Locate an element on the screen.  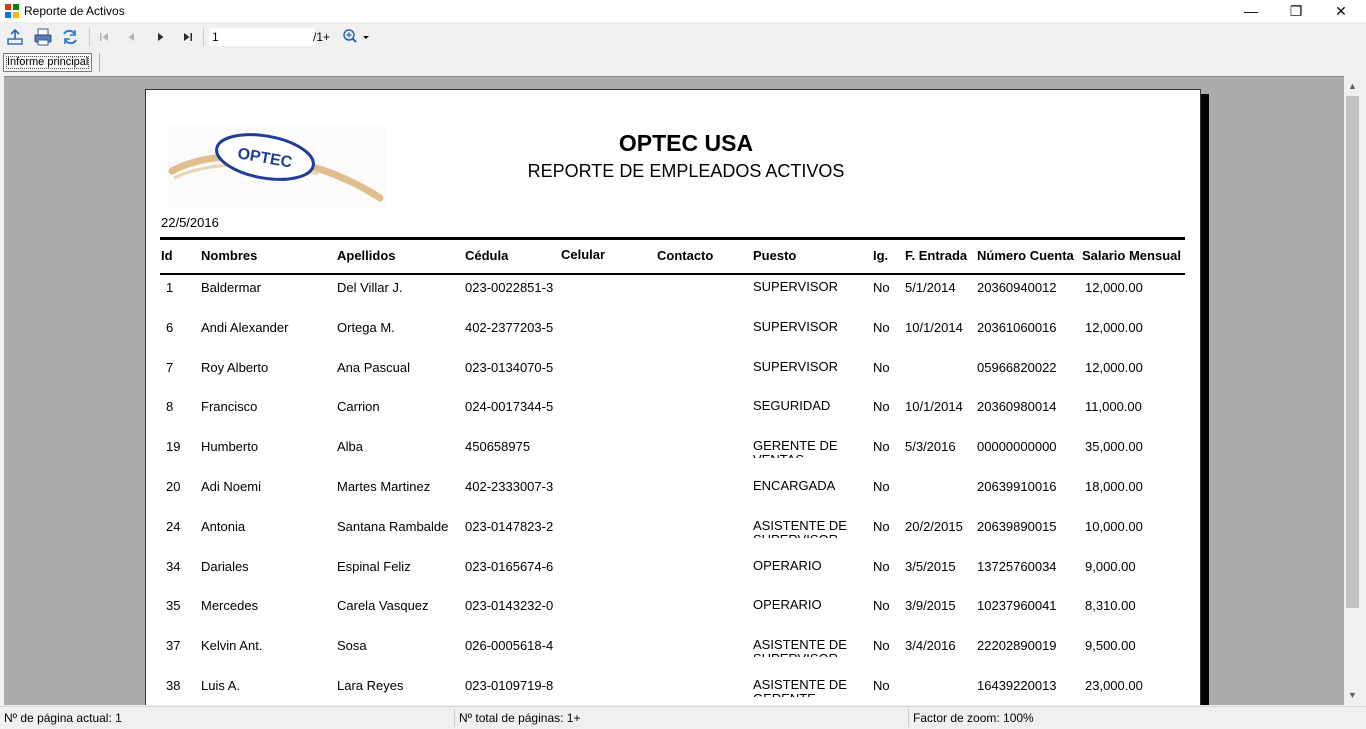
cell-apellidos: Del Villar J. is located at coordinates (370, 287).